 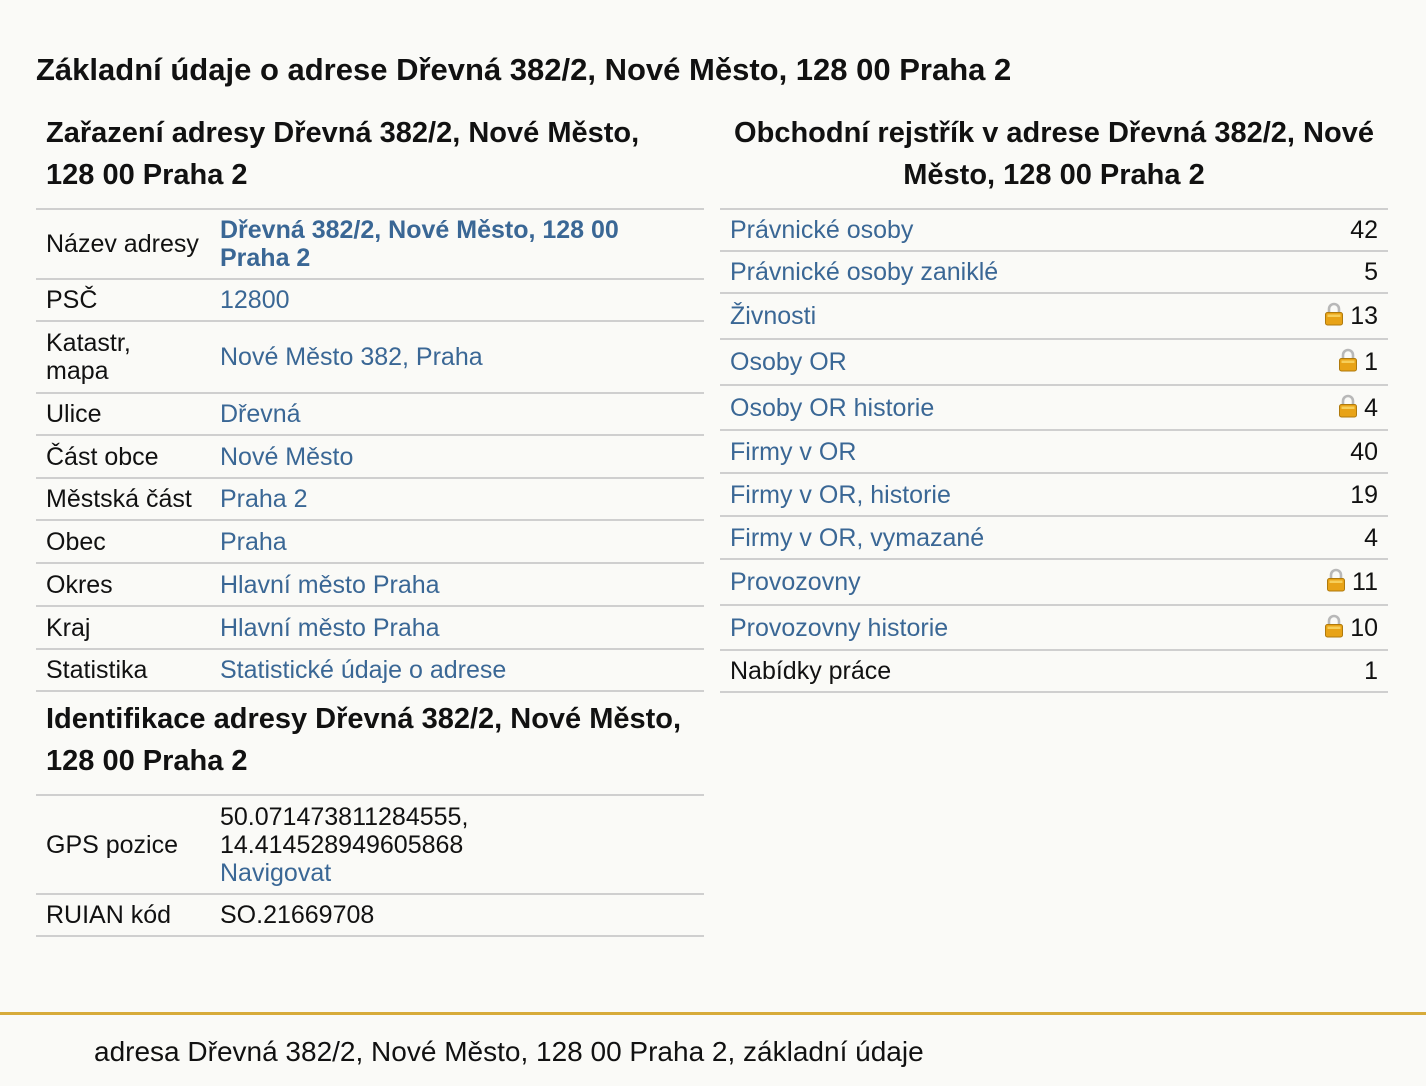 I want to click on table-row: PSČ 12800, so click(x=370, y=300).